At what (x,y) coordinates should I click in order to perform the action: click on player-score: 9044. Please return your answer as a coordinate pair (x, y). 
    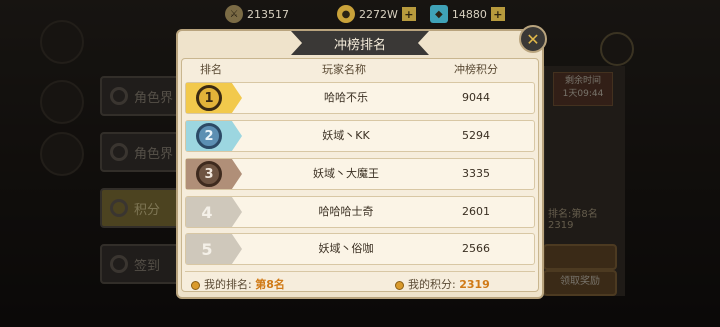
    Looking at the image, I should click on (476, 97).